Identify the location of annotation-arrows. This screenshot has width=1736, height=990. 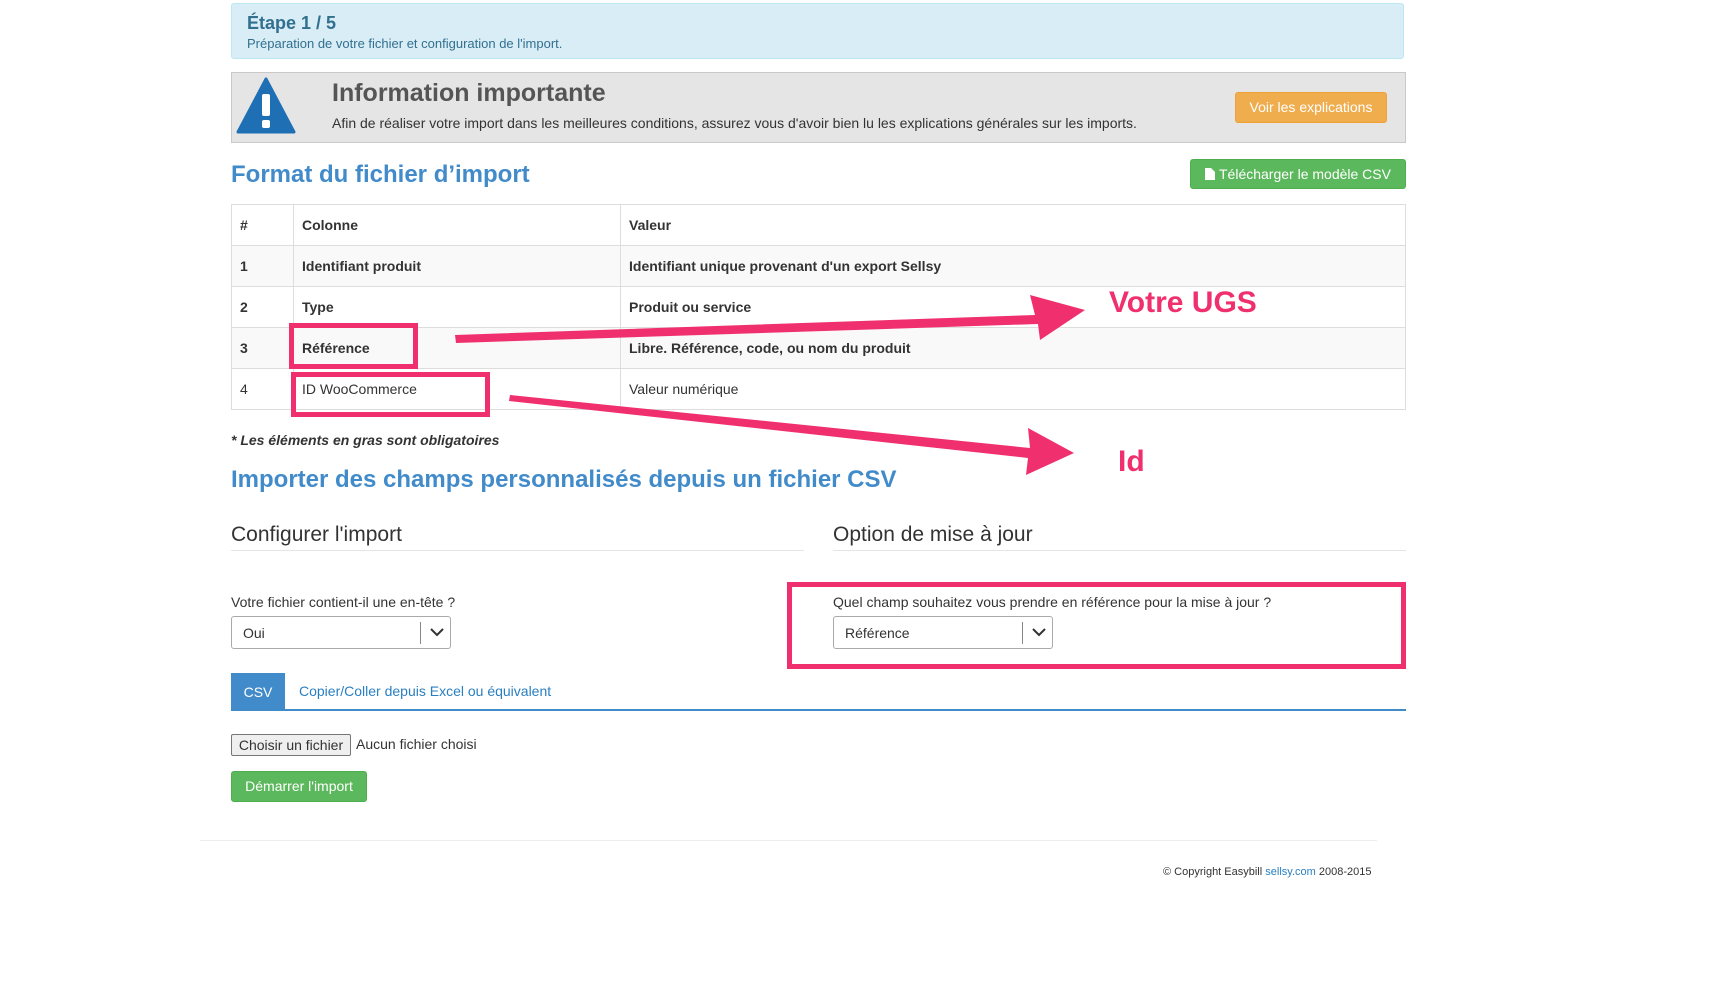
(770, 385).